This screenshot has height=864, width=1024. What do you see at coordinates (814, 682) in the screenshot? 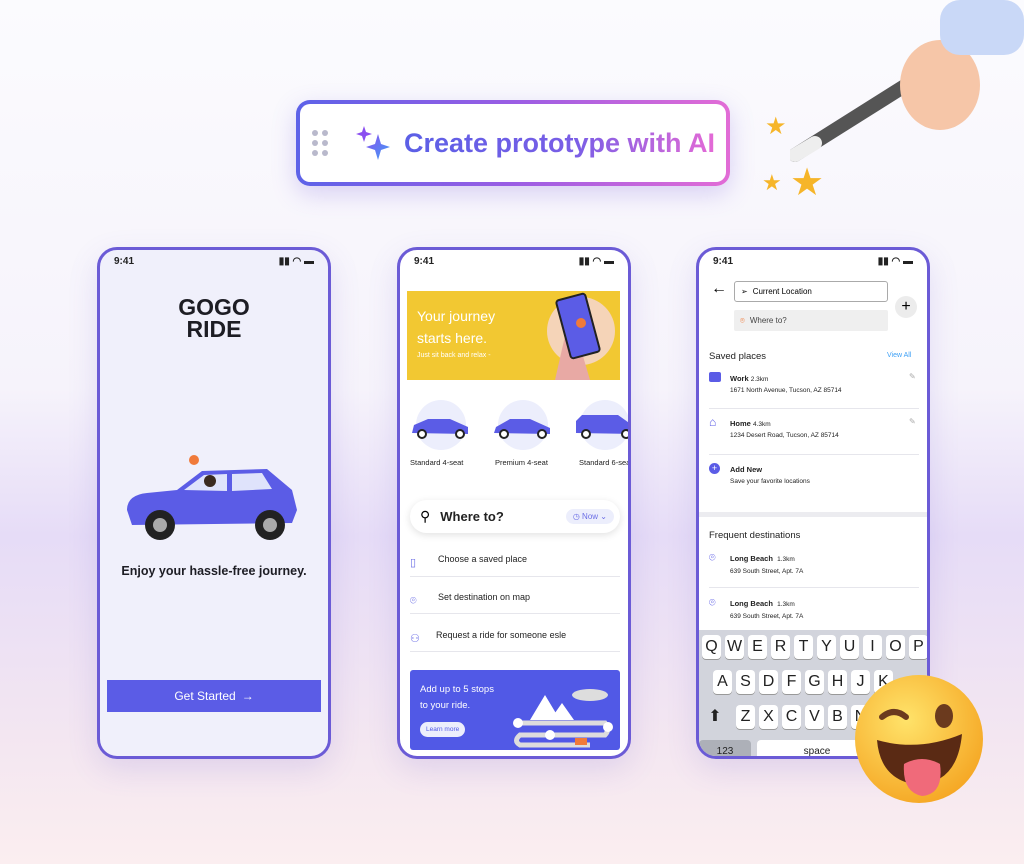
I see `key: G` at bounding box center [814, 682].